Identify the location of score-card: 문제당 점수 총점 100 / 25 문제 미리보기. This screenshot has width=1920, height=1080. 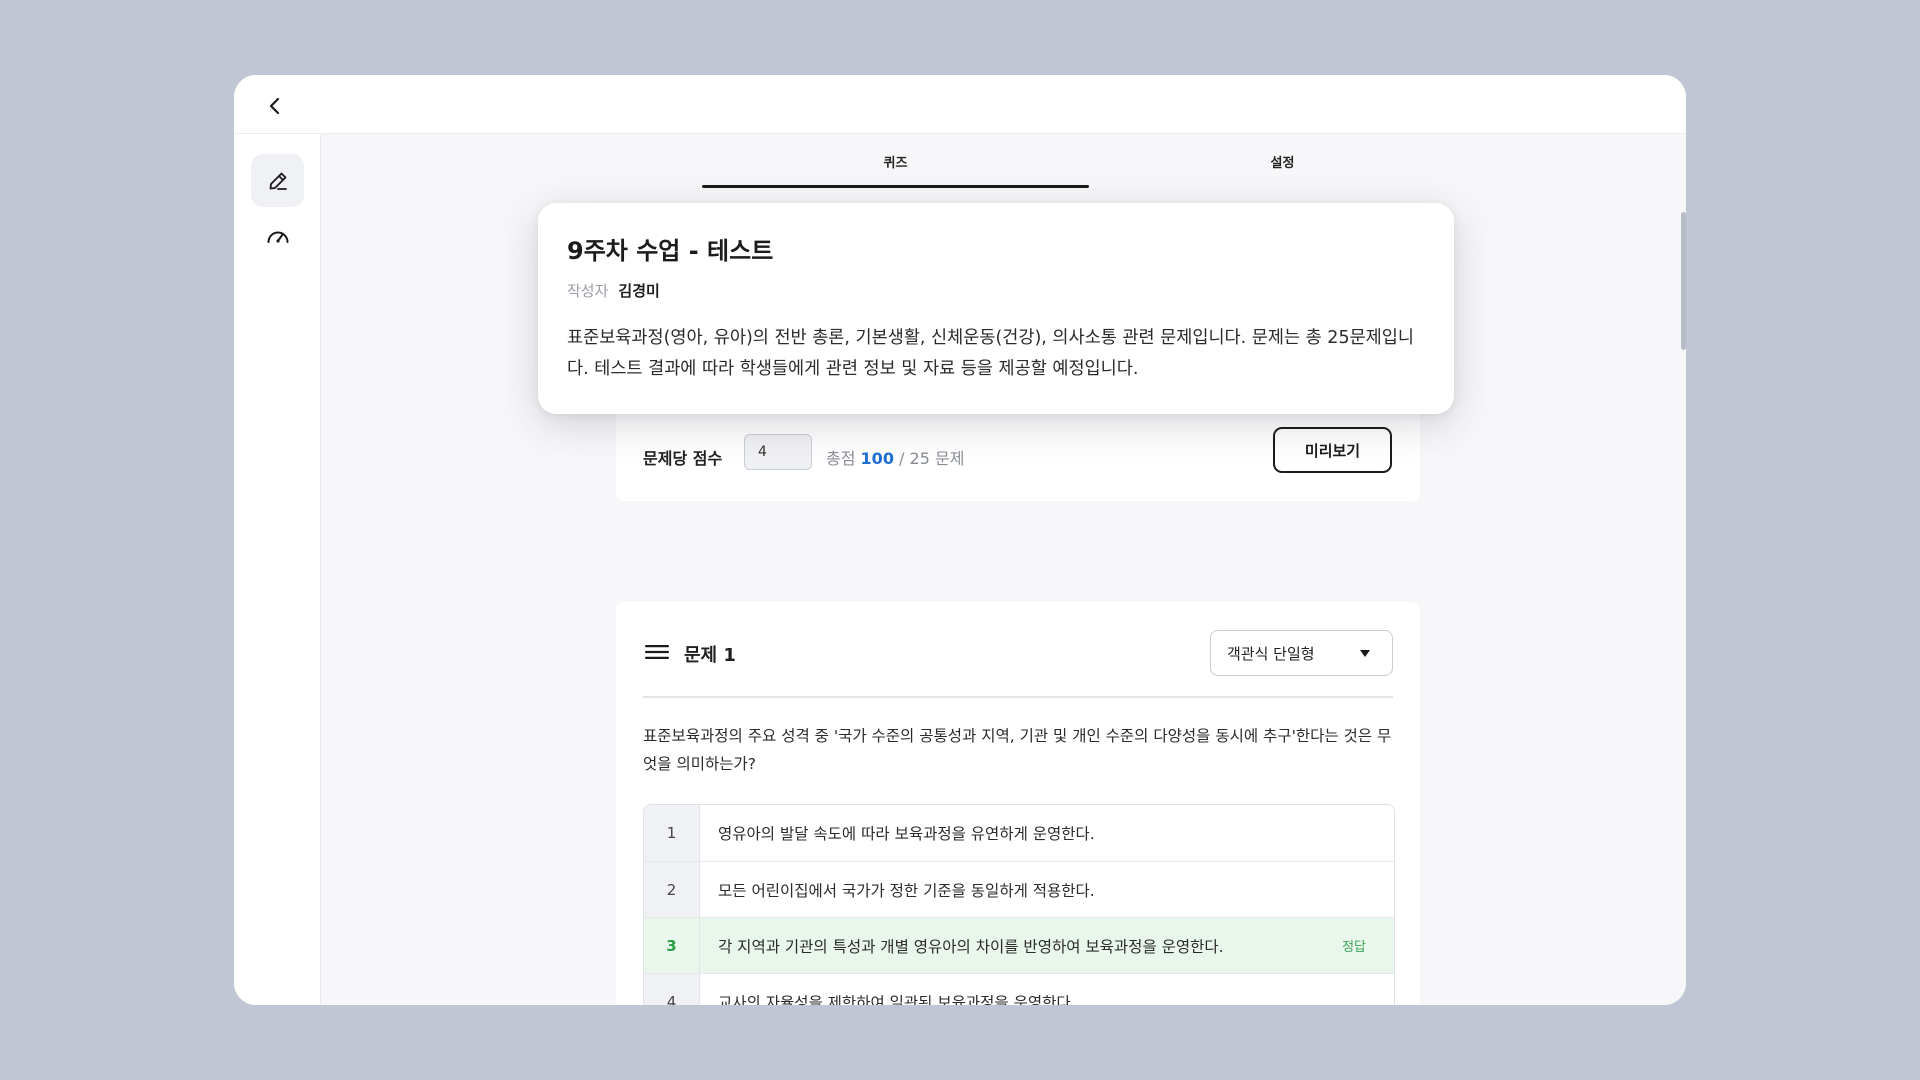
(1018, 454).